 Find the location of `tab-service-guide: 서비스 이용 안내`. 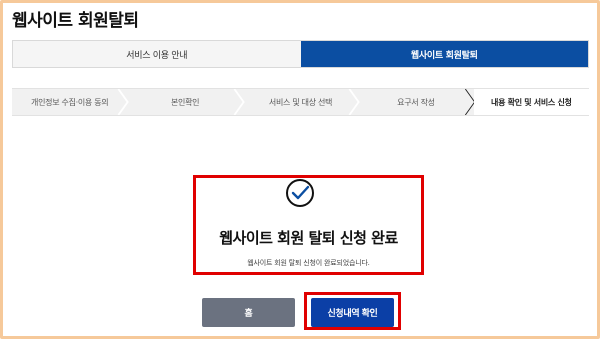

tab-service-guide: 서비스 이용 안내 is located at coordinates (157, 54).